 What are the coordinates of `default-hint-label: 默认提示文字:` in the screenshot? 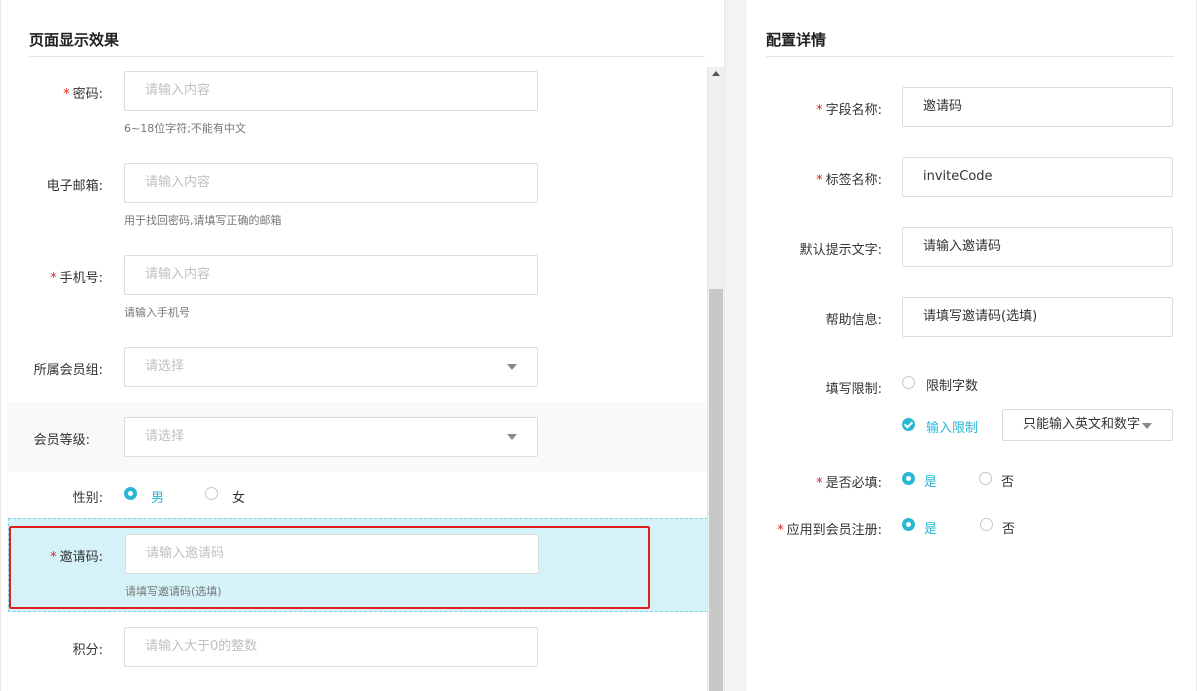 It's located at (840, 250).